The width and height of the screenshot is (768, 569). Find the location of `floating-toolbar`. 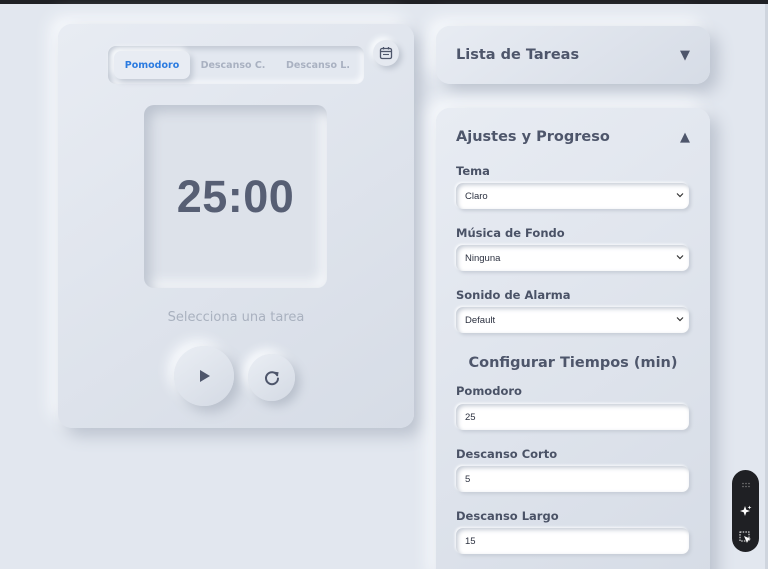

floating-toolbar is located at coordinates (745, 511).